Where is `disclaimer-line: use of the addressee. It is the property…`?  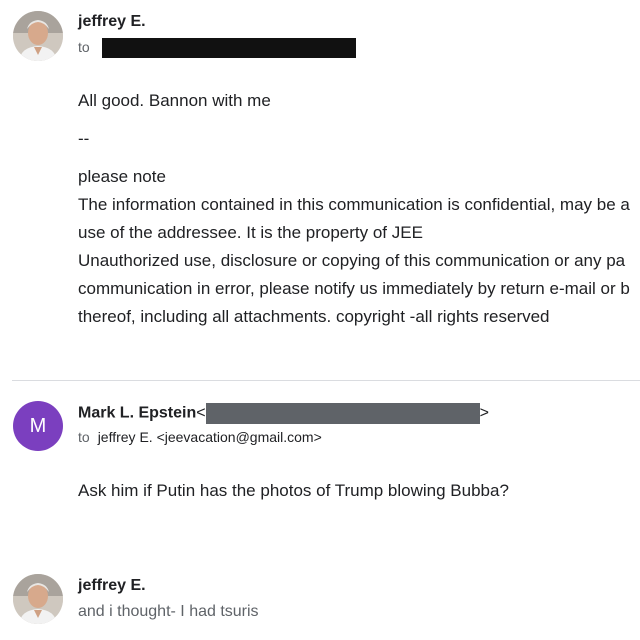
disclaimer-line: use of the addressee. It is the property… is located at coordinates (250, 232).